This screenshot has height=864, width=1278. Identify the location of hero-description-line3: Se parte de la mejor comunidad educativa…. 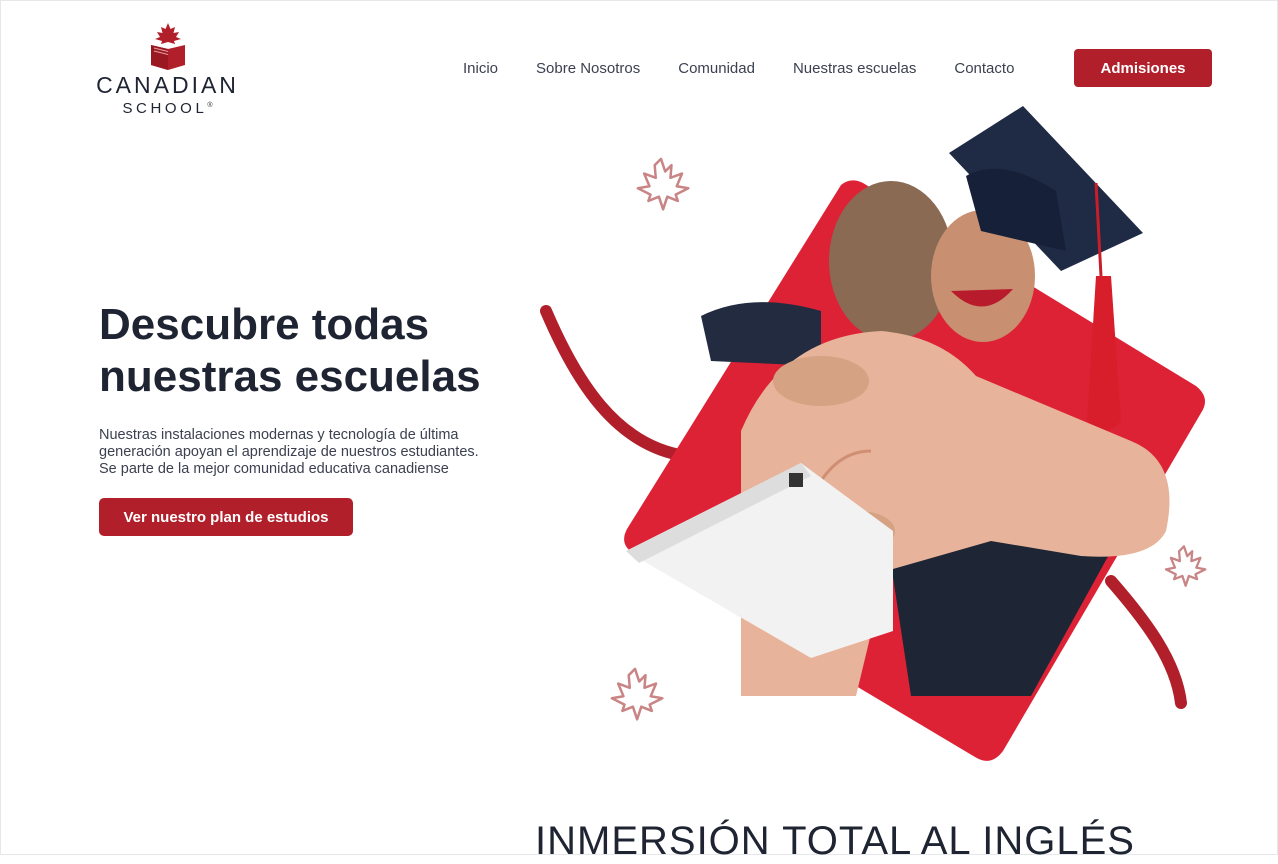
(274, 469).